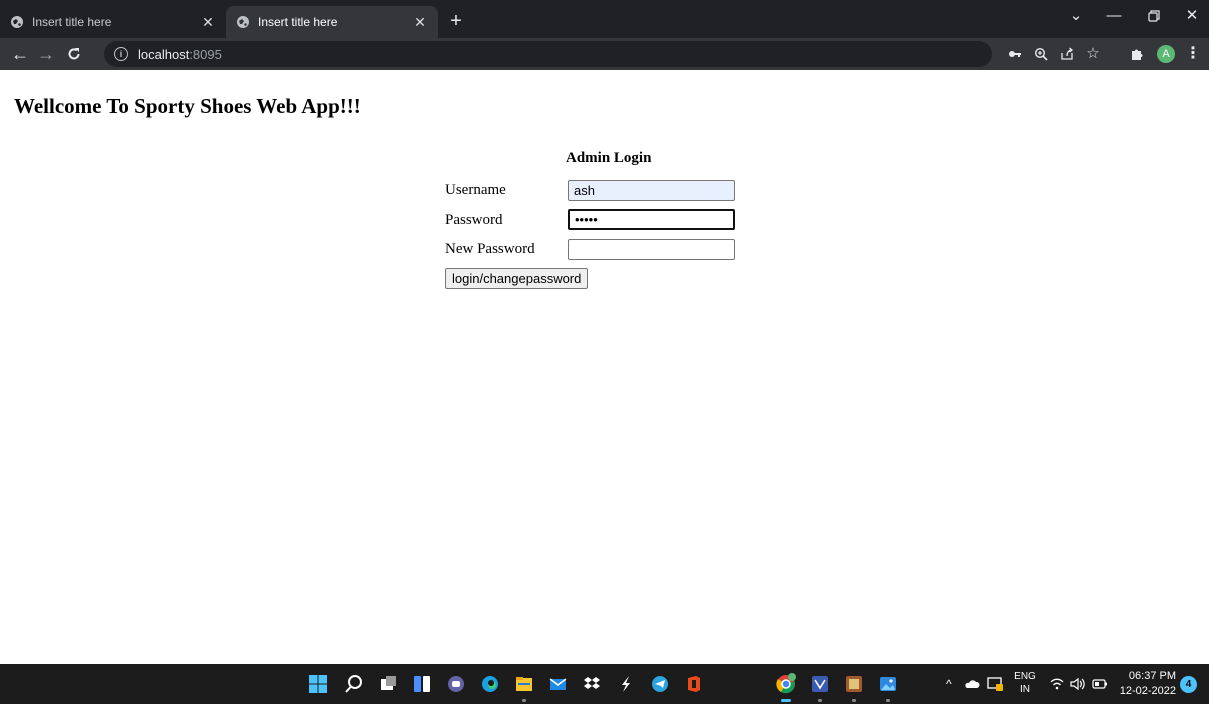  Describe the element at coordinates (1025, 689) in the screenshot. I see `region-code: IN` at that location.